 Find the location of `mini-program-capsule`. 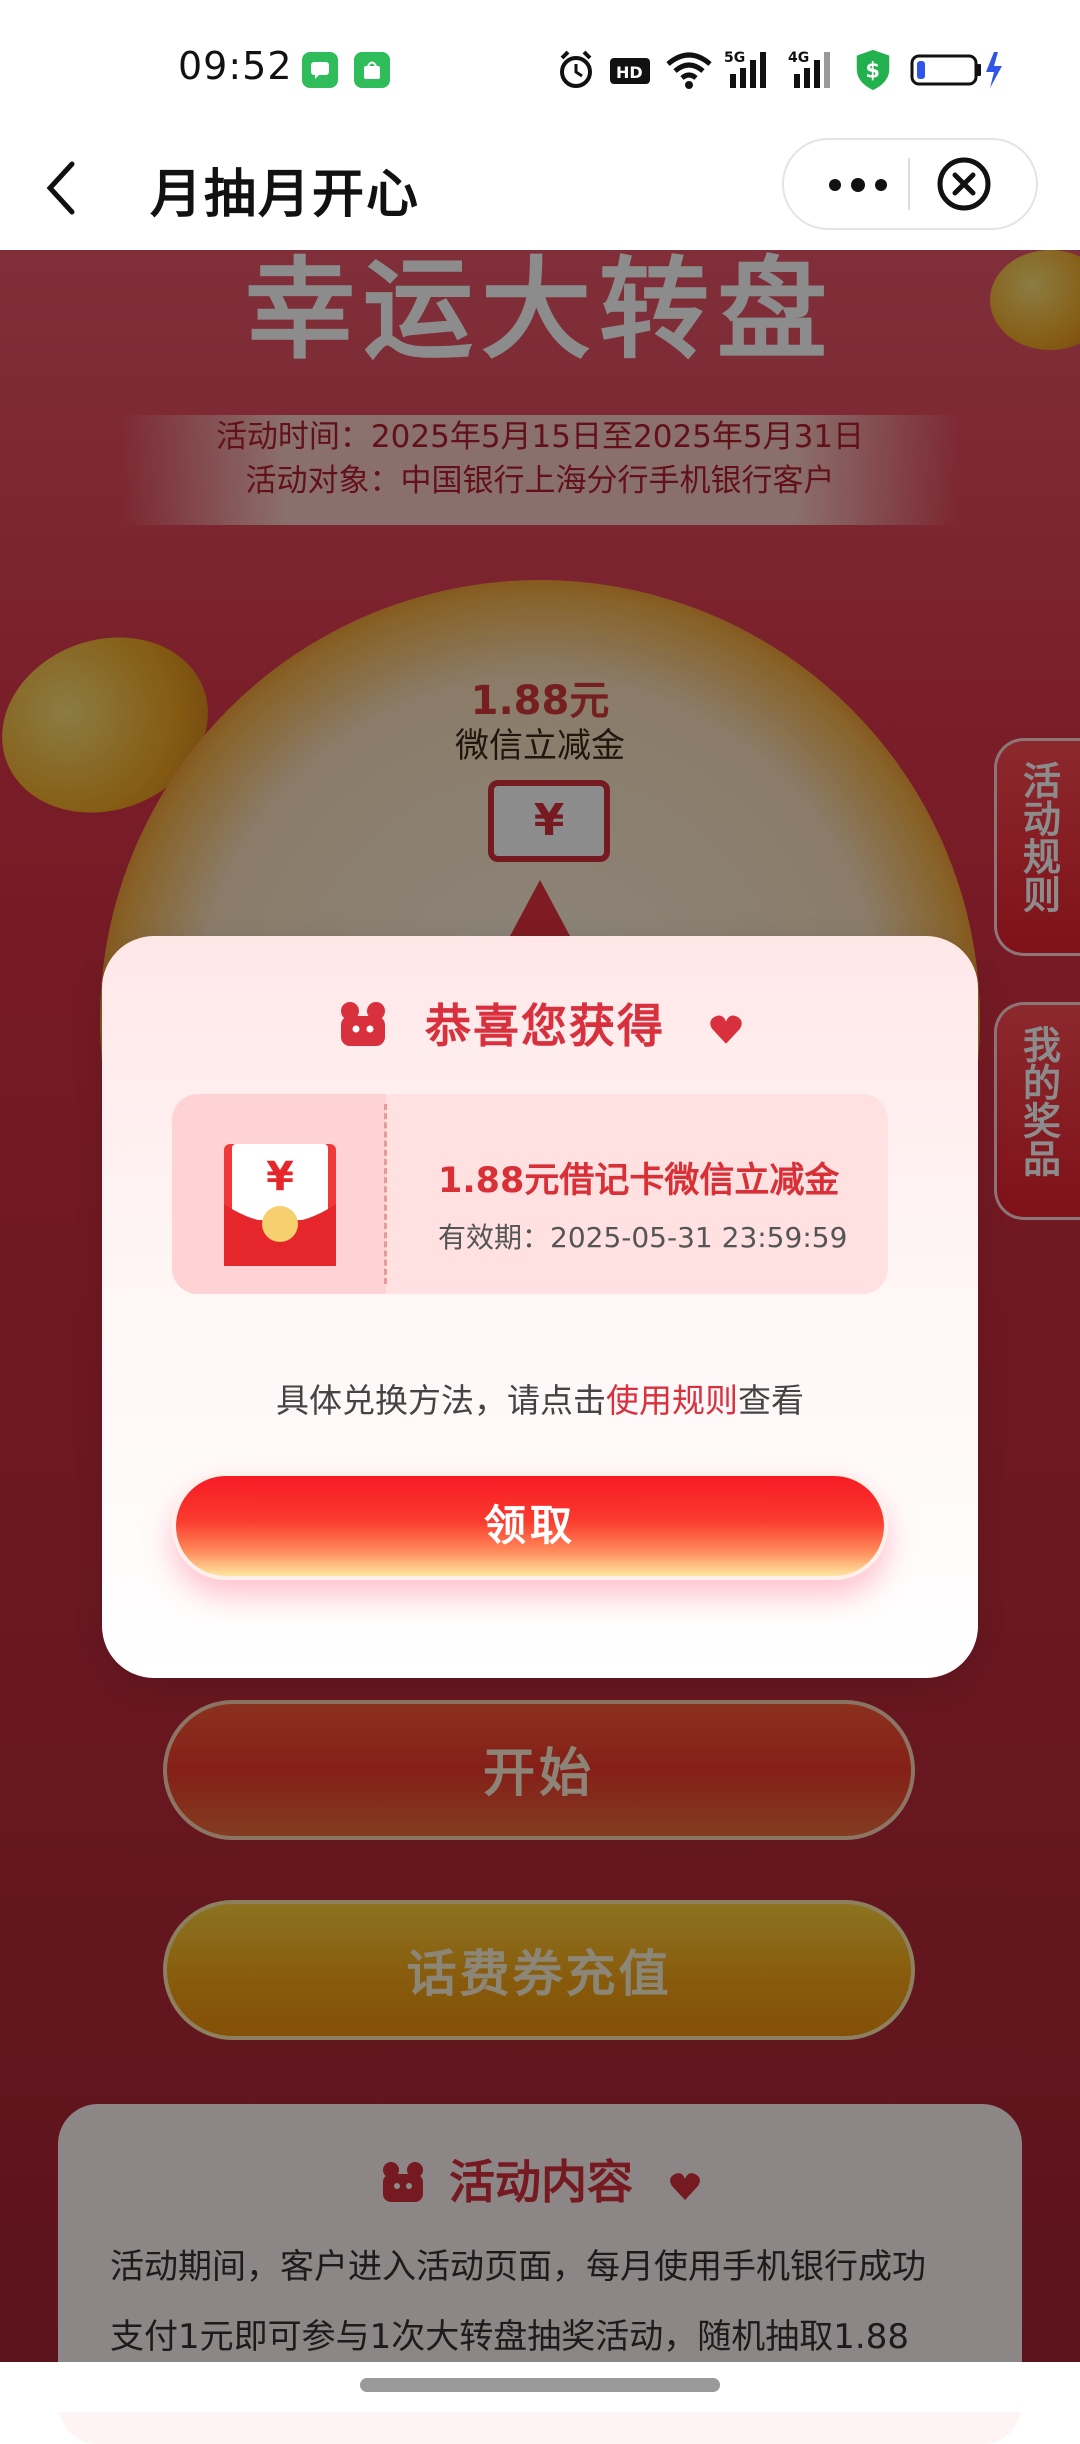

mini-program-capsule is located at coordinates (910, 184).